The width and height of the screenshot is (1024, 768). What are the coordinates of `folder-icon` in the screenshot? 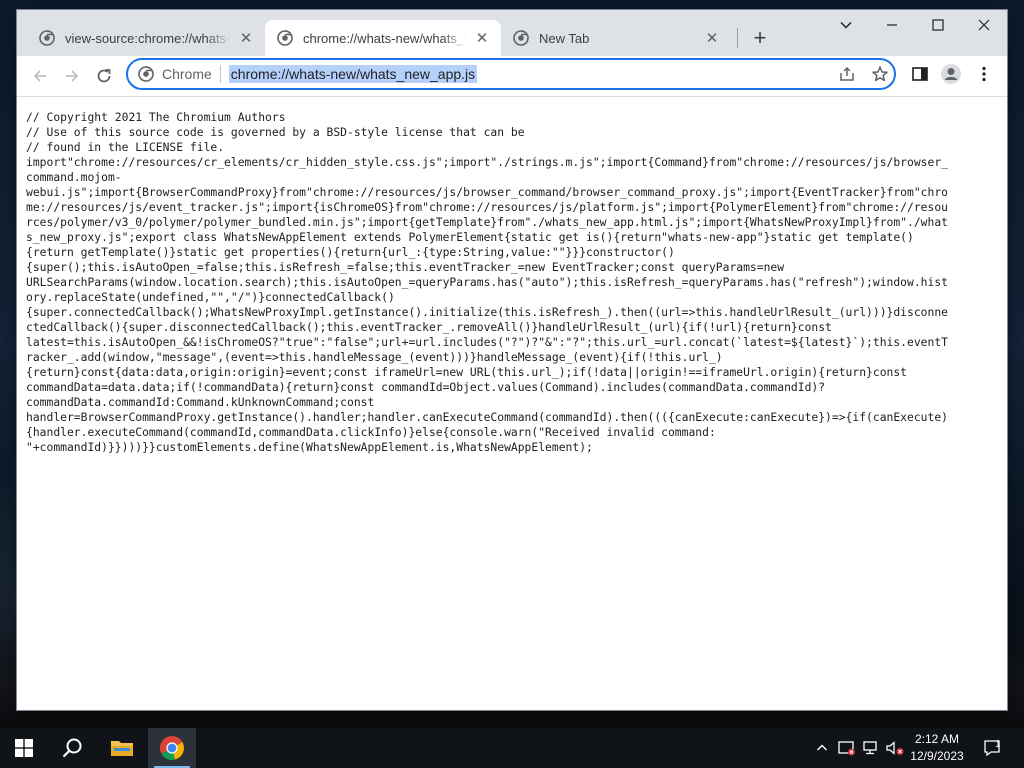 It's located at (122, 748).